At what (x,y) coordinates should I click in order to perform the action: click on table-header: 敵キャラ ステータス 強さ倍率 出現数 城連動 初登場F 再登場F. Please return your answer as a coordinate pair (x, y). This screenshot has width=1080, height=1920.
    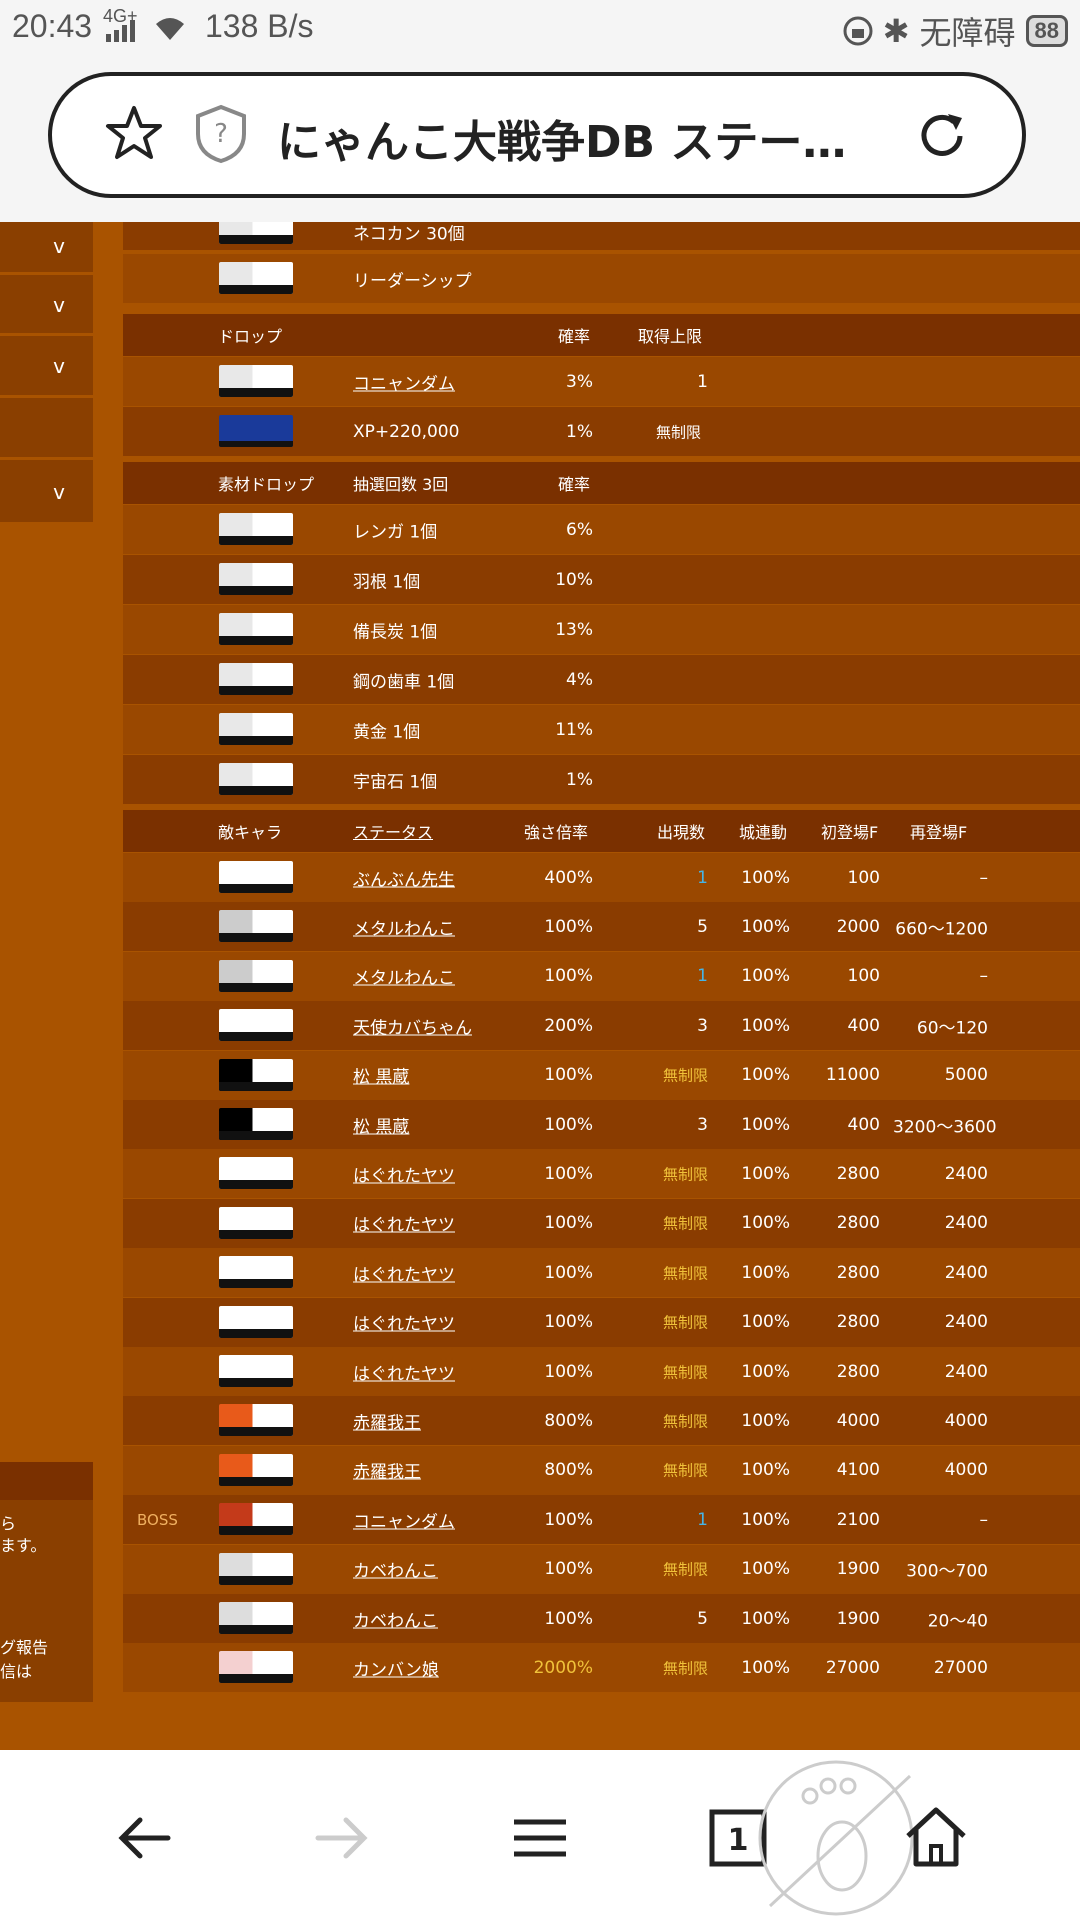
    Looking at the image, I should click on (601, 831).